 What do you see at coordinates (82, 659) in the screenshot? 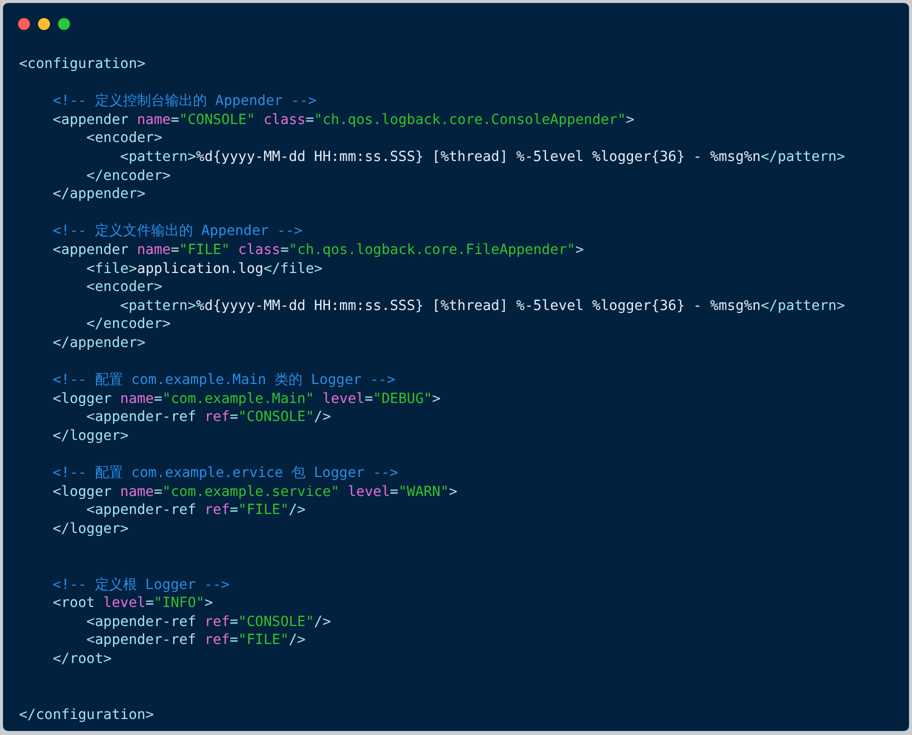
I see `code-line: </root>` at bounding box center [82, 659].